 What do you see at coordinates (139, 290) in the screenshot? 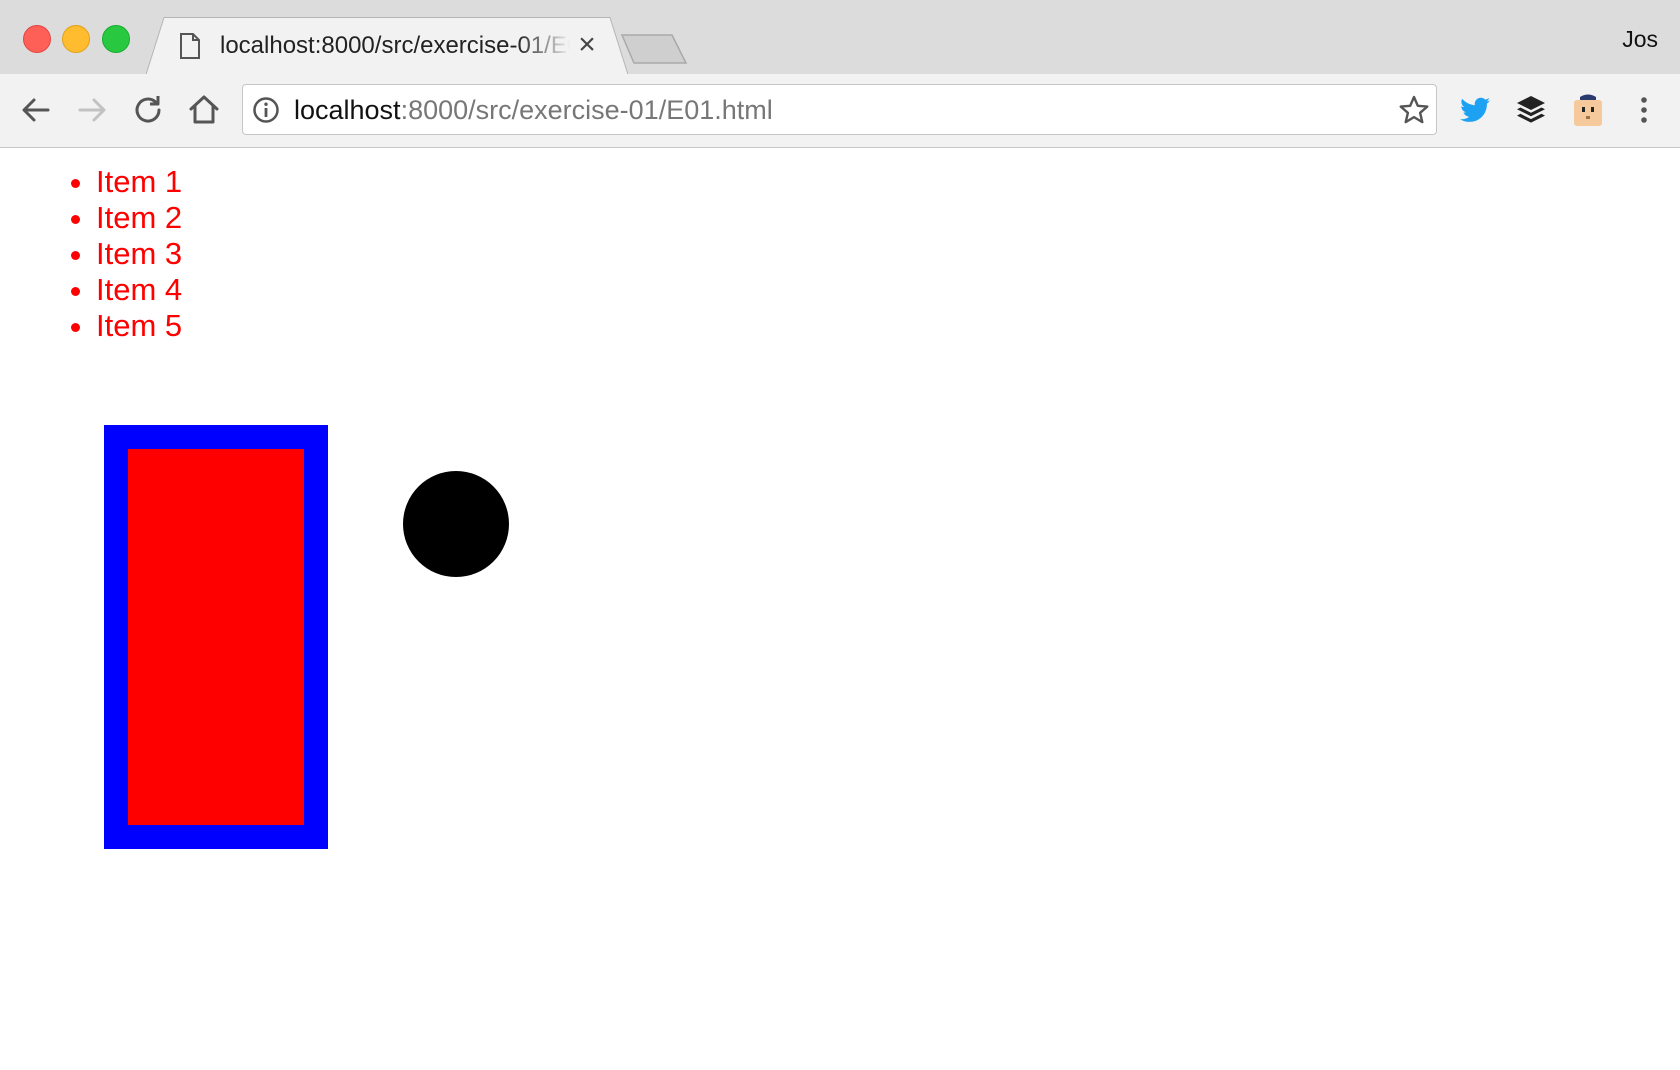
I see `list-item: Item 4` at bounding box center [139, 290].